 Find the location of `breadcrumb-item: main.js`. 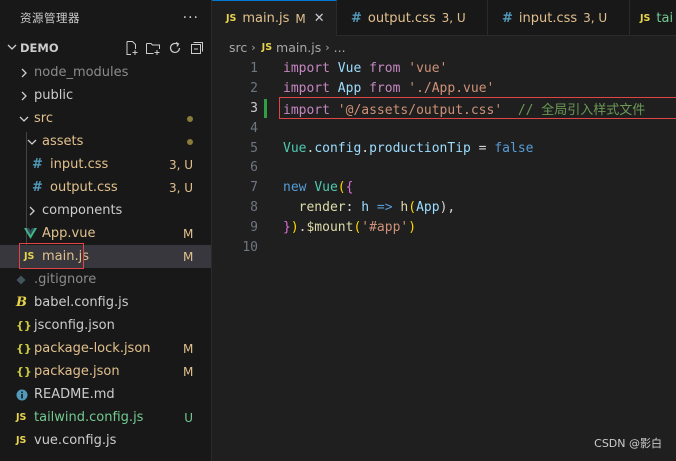

breadcrumb-item: main.js is located at coordinates (298, 47).